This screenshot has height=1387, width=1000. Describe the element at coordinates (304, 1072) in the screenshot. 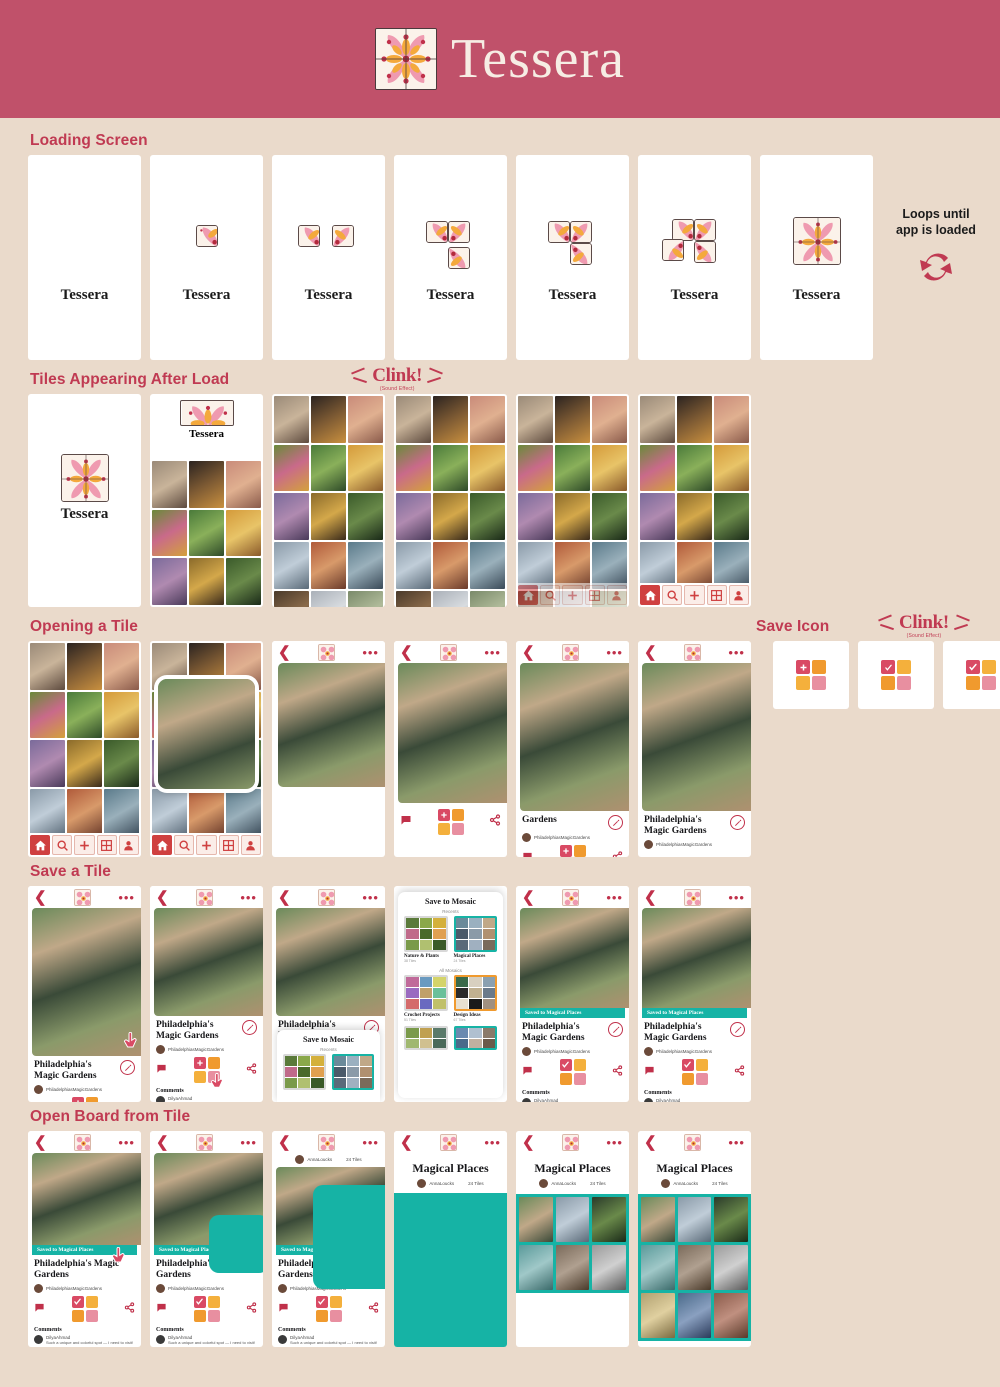

I see `mosaic-card` at that location.